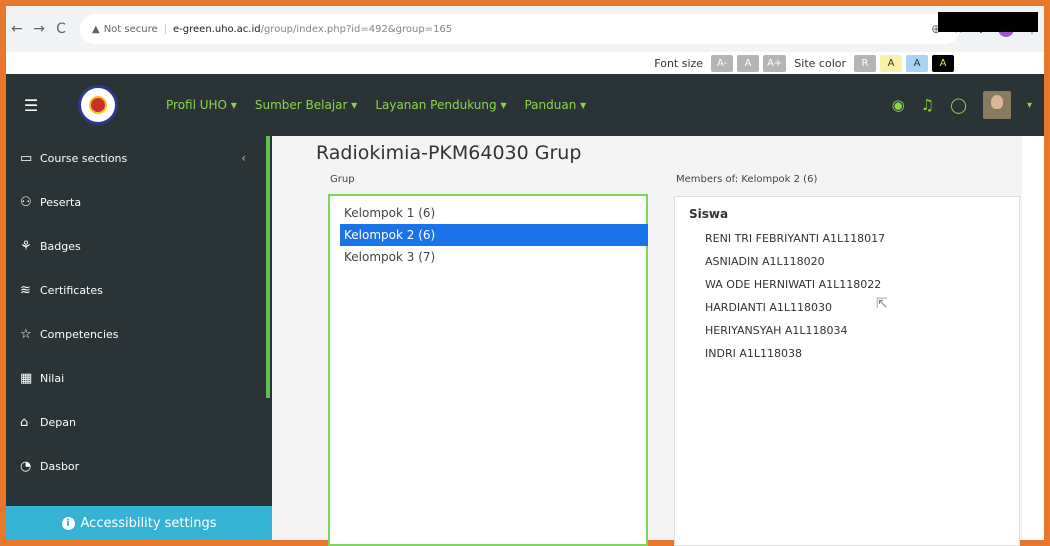 Image resolution: width=1050 pixels, height=546 pixels. I want to click on member-item: HERIYANSYAH A1L118034, so click(776, 330).